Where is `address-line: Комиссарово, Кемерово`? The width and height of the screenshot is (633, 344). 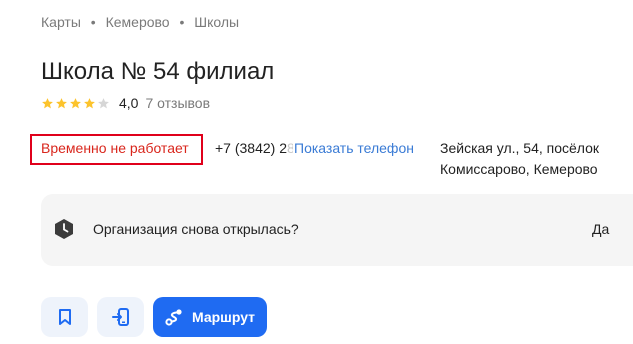
address-line: Комиссарово, Кемерово is located at coordinates (519, 169).